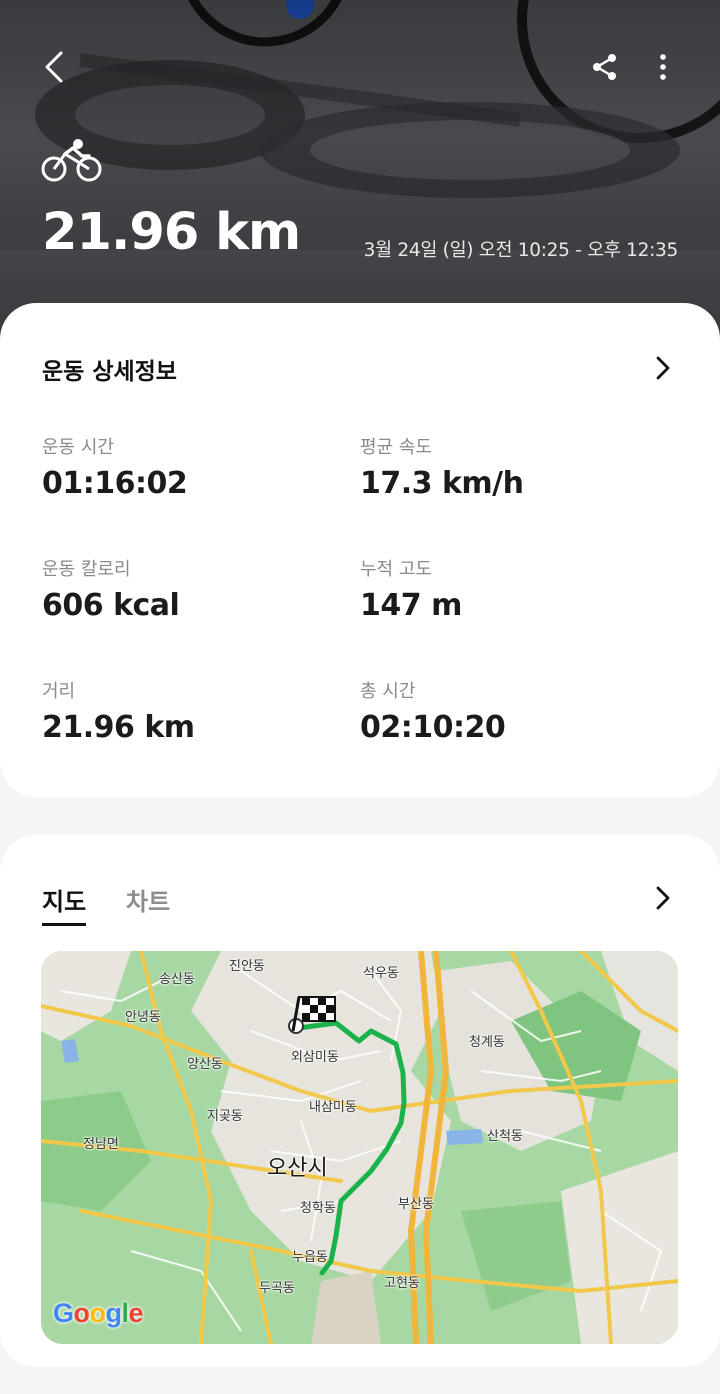 This screenshot has height=1394, width=720. I want to click on map-place-label: 고현동, so click(402, 1283).